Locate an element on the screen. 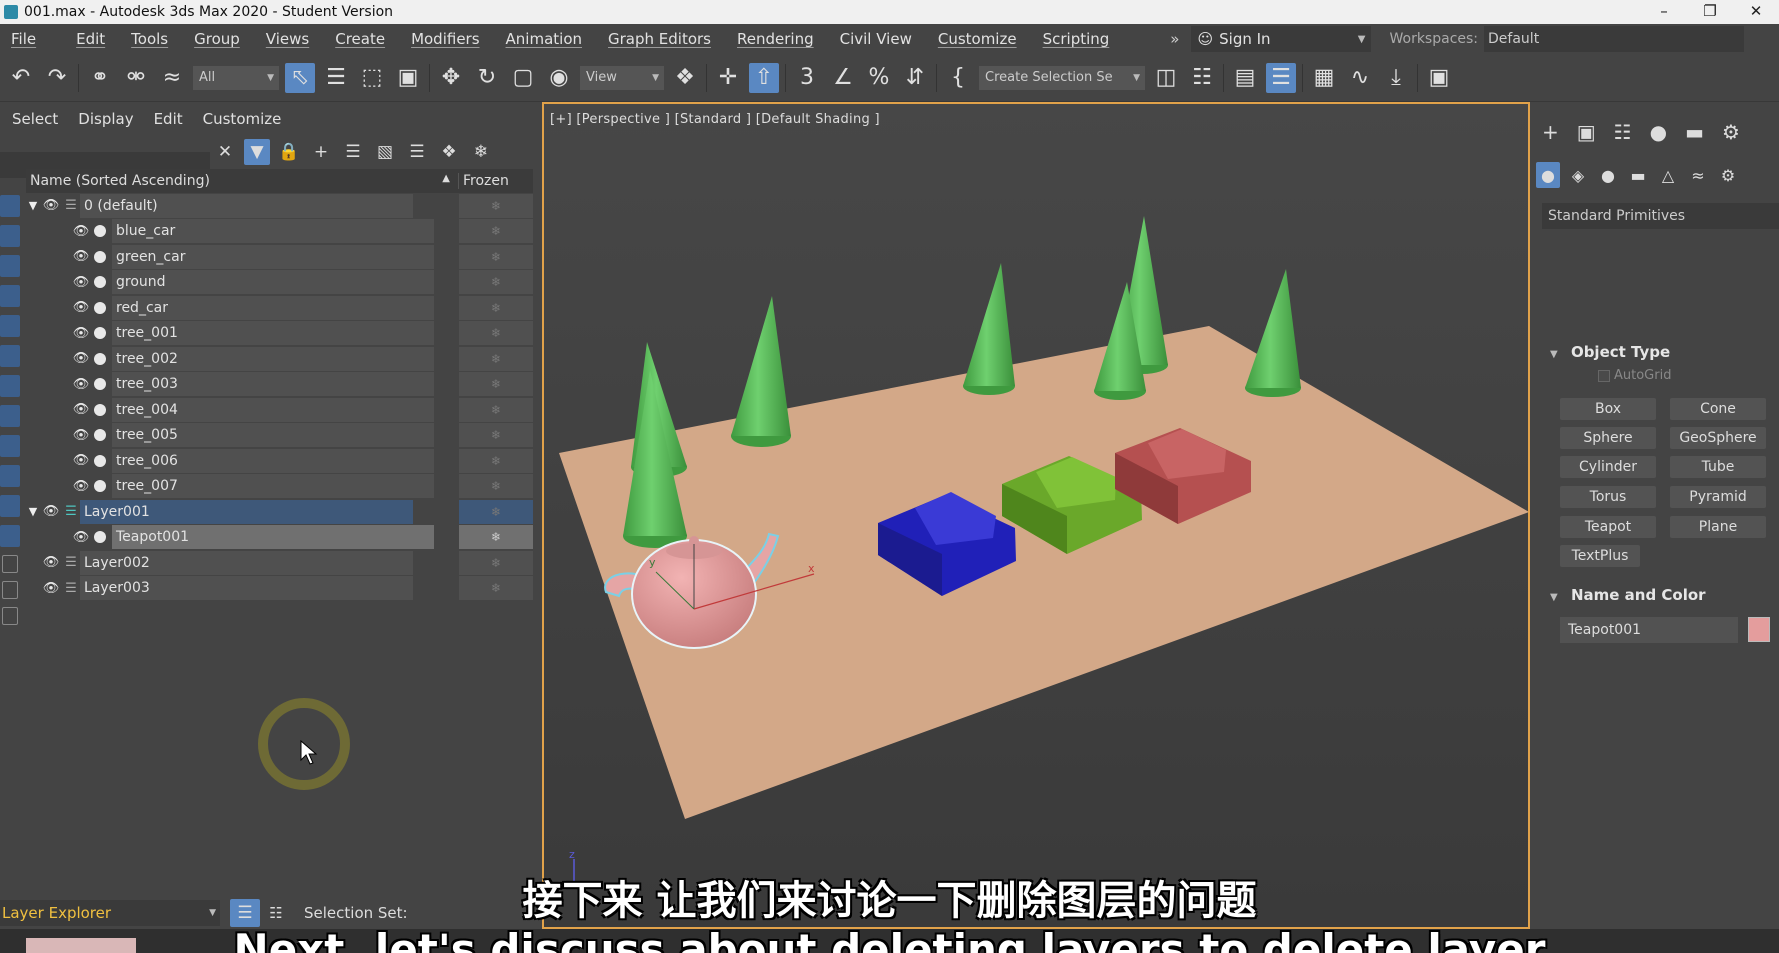 The image size is (1779, 953). object-color-swatch is located at coordinates (1759, 629).